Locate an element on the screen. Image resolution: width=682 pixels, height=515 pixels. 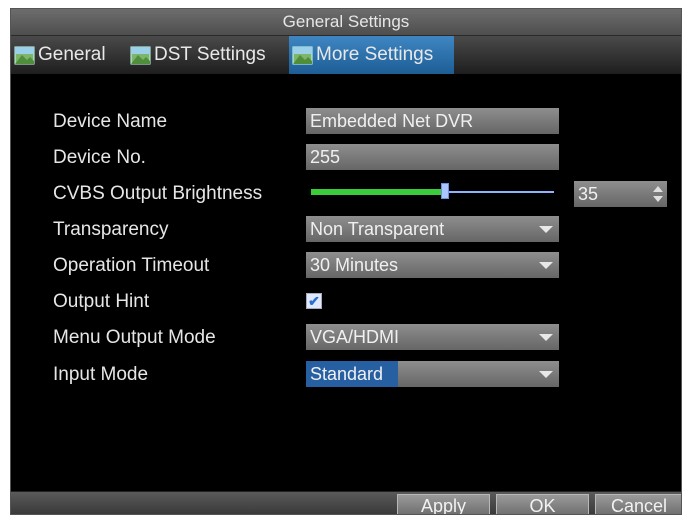
apply-button: Apply is located at coordinates (443, 504).